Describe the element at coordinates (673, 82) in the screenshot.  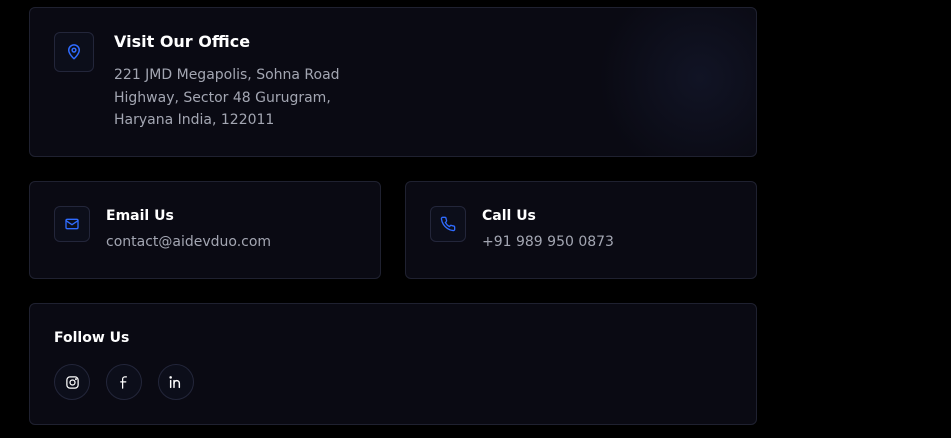
I see `card-glow` at that location.